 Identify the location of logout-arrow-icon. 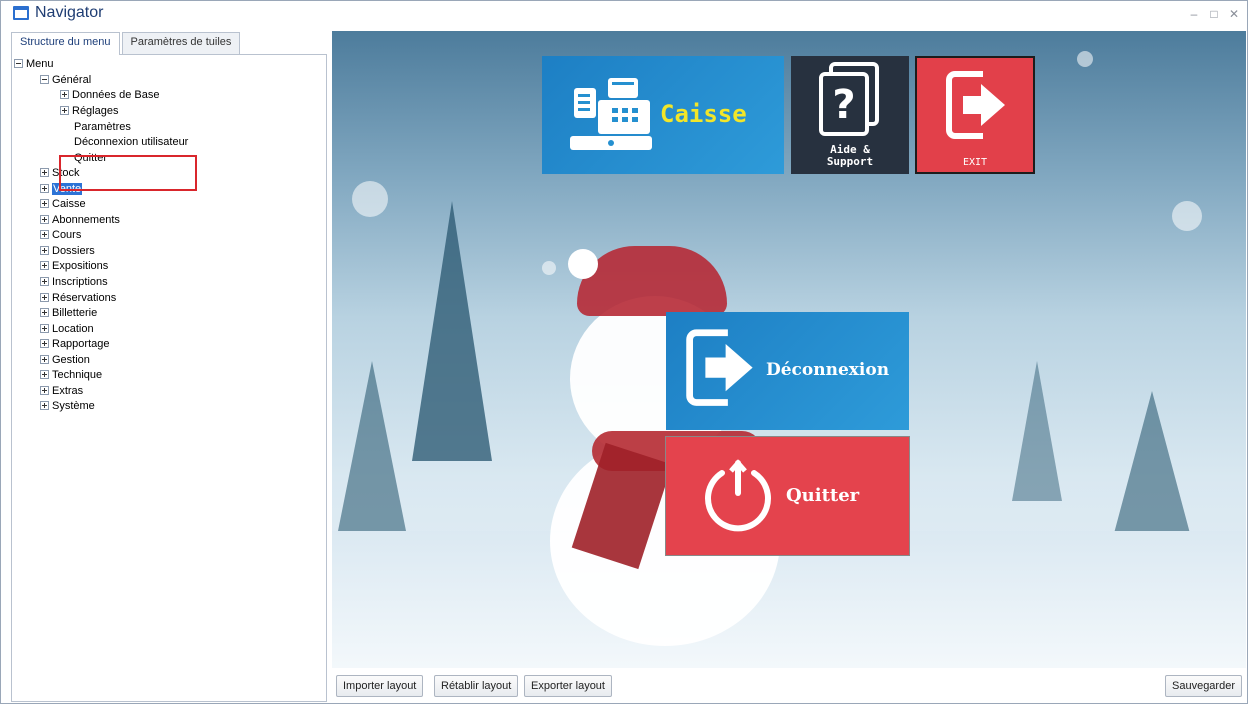
(719, 367).